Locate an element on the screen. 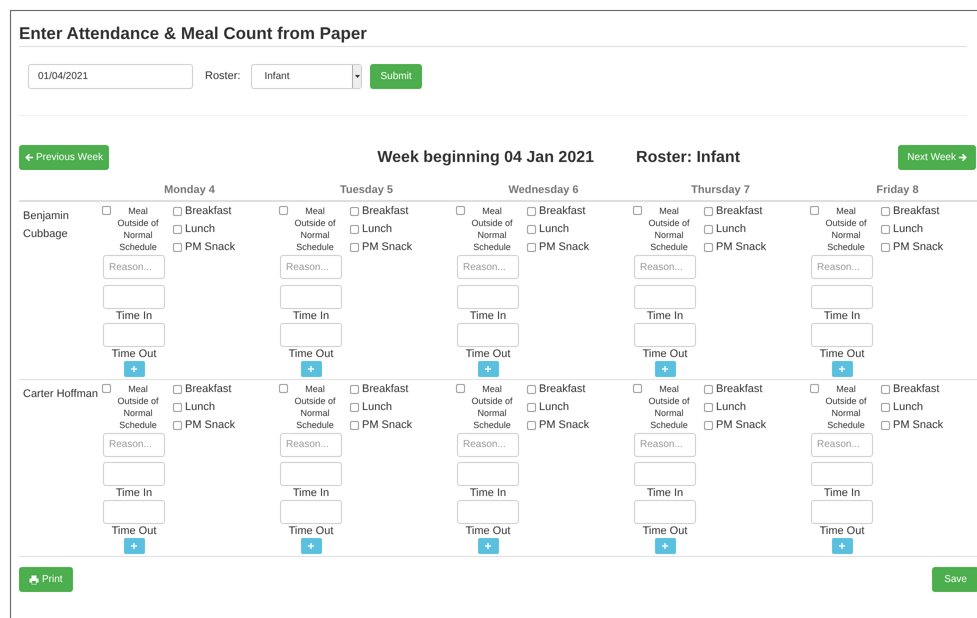 The image size is (977, 618). day-heading: Monday 4 is located at coordinates (189, 190).